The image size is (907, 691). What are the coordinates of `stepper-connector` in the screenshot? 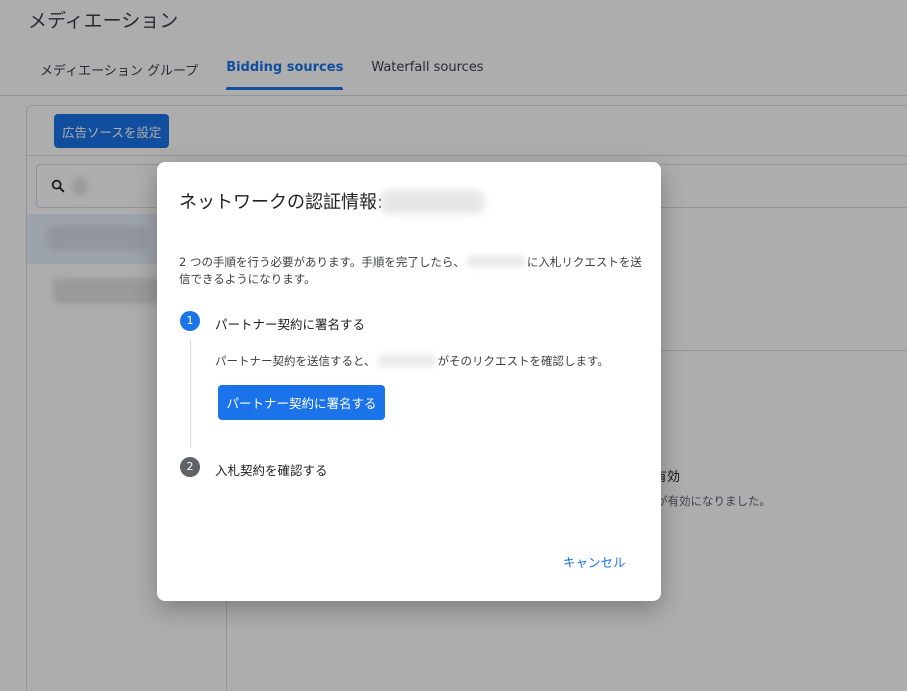 It's located at (190, 394).